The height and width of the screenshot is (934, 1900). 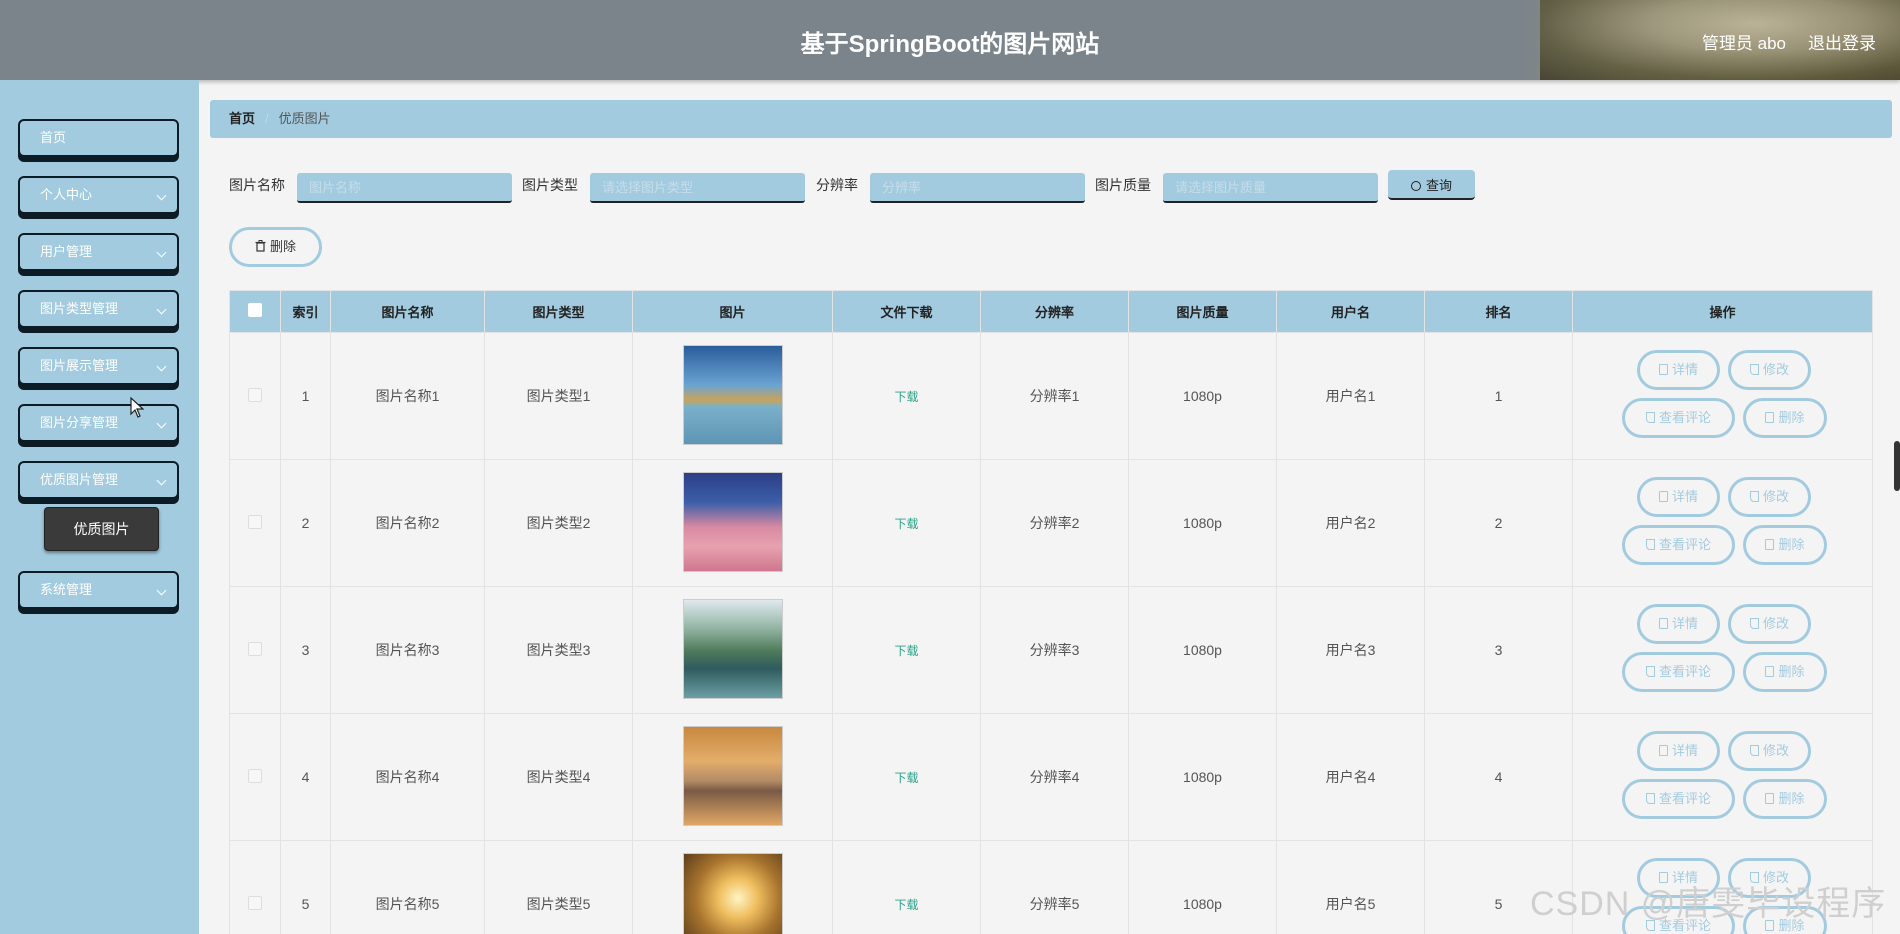 I want to click on search-button: 查询, so click(x=1431, y=185).